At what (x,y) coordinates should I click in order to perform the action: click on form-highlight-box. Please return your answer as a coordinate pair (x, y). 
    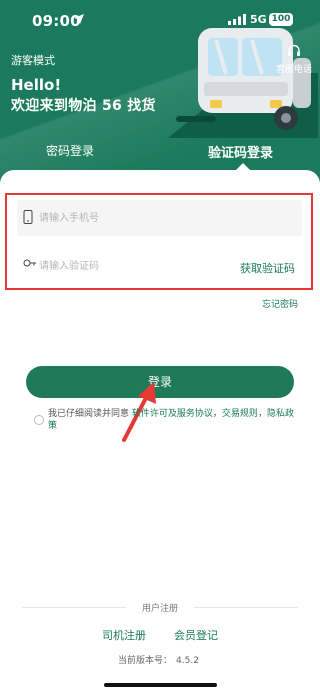
    Looking at the image, I should click on (159, 241).